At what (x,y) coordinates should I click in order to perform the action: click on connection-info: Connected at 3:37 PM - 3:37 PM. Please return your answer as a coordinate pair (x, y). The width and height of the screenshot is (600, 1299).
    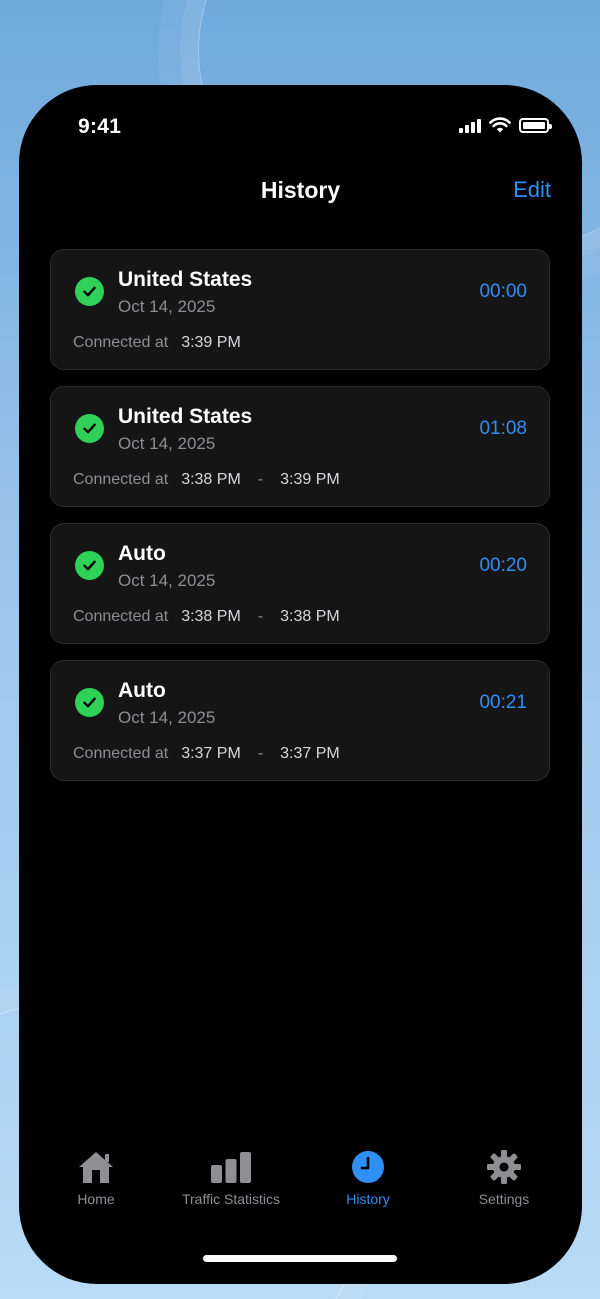
    Looking at the image, I should click on (206, 754).